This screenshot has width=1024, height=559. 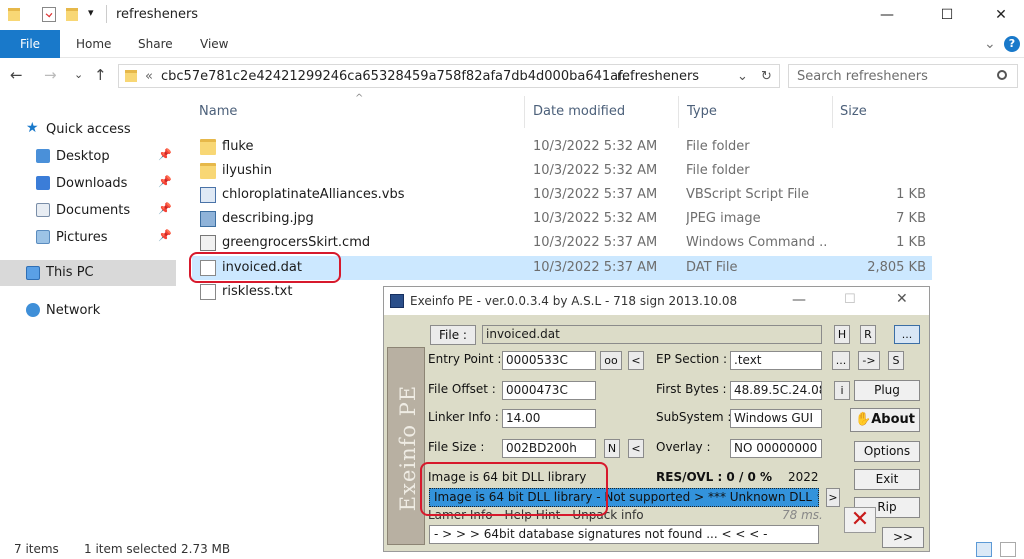 What do you see at coordinates (611, 360) in the screenshot?
I see `oo-button: oo` at bounding box center [611, 360].